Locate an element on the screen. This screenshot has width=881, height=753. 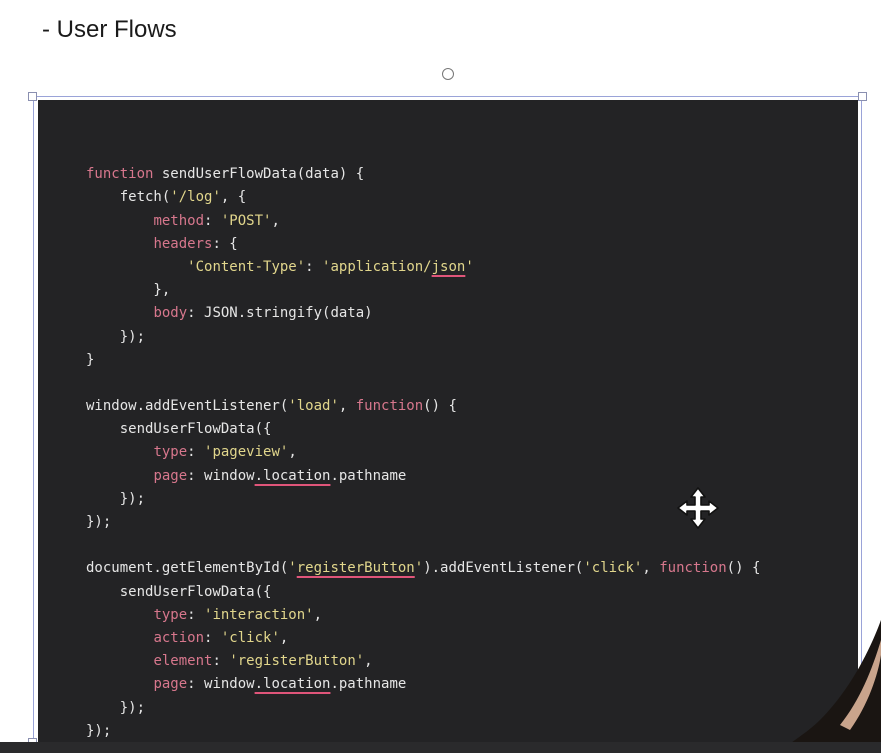
presenter-silhouette is located at coordinates (830, 686).